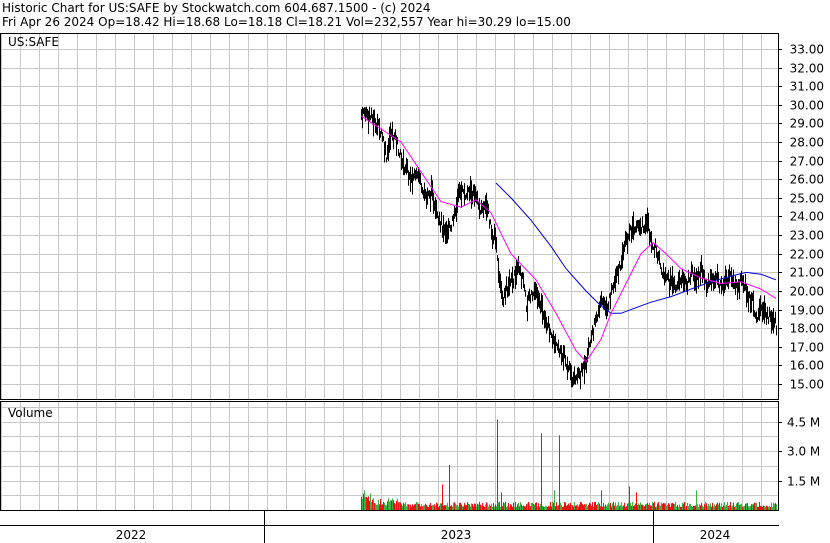 This screenshot has height=543, width=830. I want to click on price-tick-label: 21.00, so click(807, 273).